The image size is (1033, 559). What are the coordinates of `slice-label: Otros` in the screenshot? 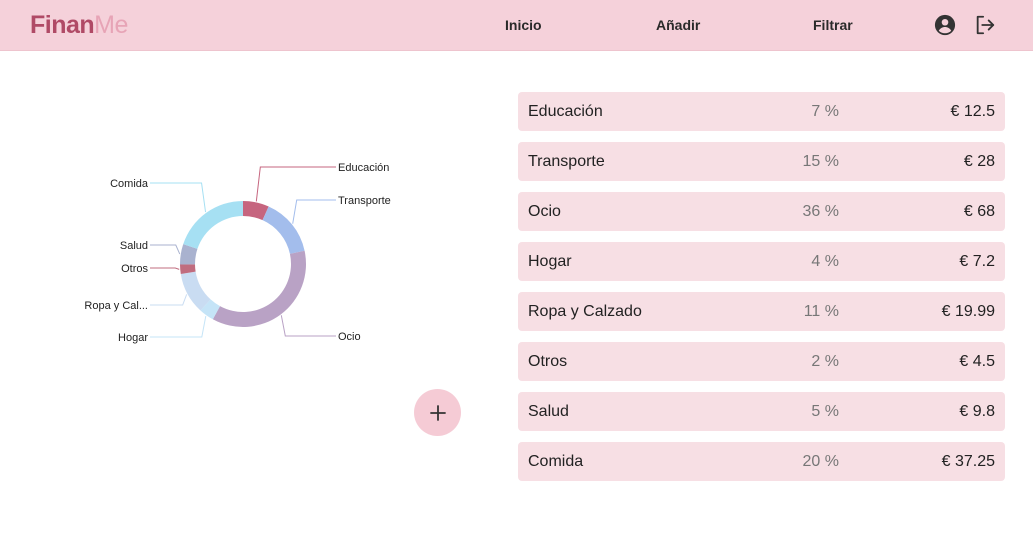 It's located at (134, 269).